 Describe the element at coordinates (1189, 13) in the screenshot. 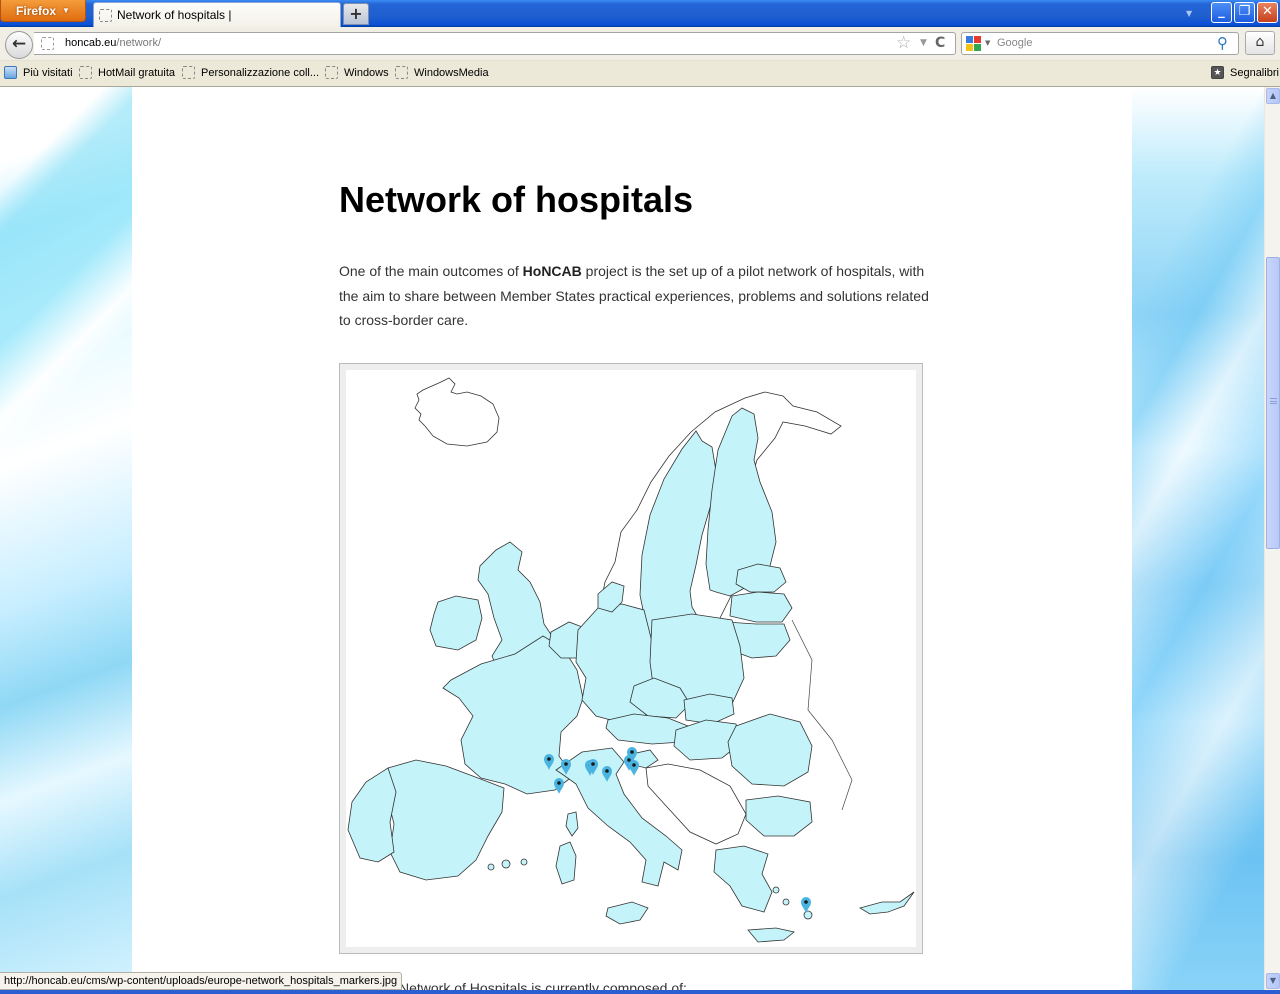

I see `list-all-tabs-button: ▼` at that location.